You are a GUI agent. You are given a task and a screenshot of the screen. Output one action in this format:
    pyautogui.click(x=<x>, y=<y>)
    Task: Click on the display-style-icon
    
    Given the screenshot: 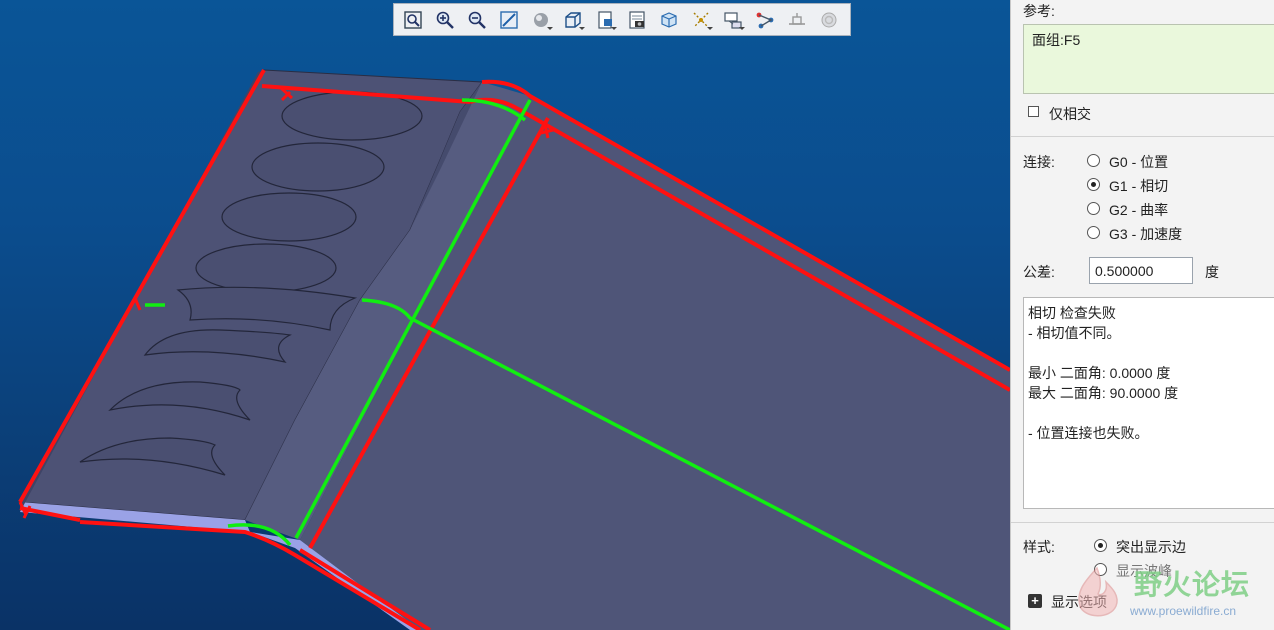 What is the action you would take?
    pyautogui.click(x=541, y=20)
    